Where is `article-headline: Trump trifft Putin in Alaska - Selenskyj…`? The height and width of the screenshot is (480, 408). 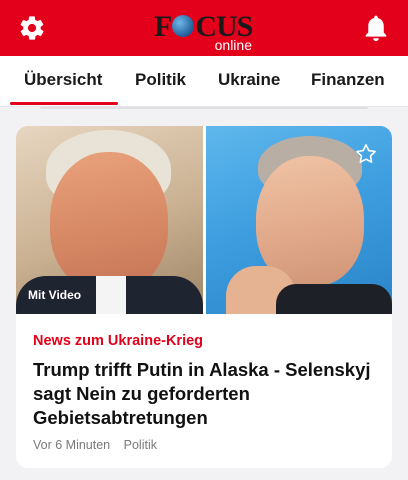 article-headline: Trump trifft Putin in Alaska - Selenskyj… is located at coordinates (205, 394).